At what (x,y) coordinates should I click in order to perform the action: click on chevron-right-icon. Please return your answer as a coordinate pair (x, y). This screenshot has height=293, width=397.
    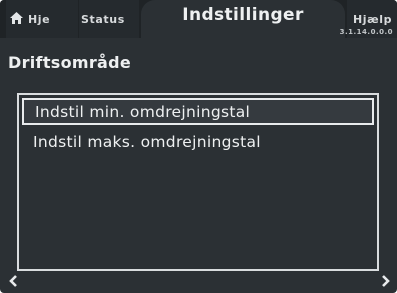
    Looking at the image, I should click on (386, 283).